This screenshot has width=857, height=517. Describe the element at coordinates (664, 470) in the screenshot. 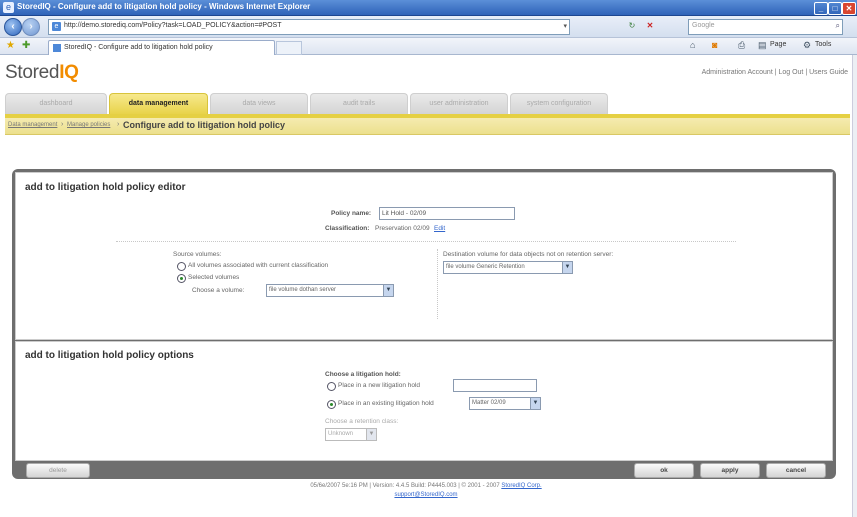

I see `ok-button: ok` at that location.